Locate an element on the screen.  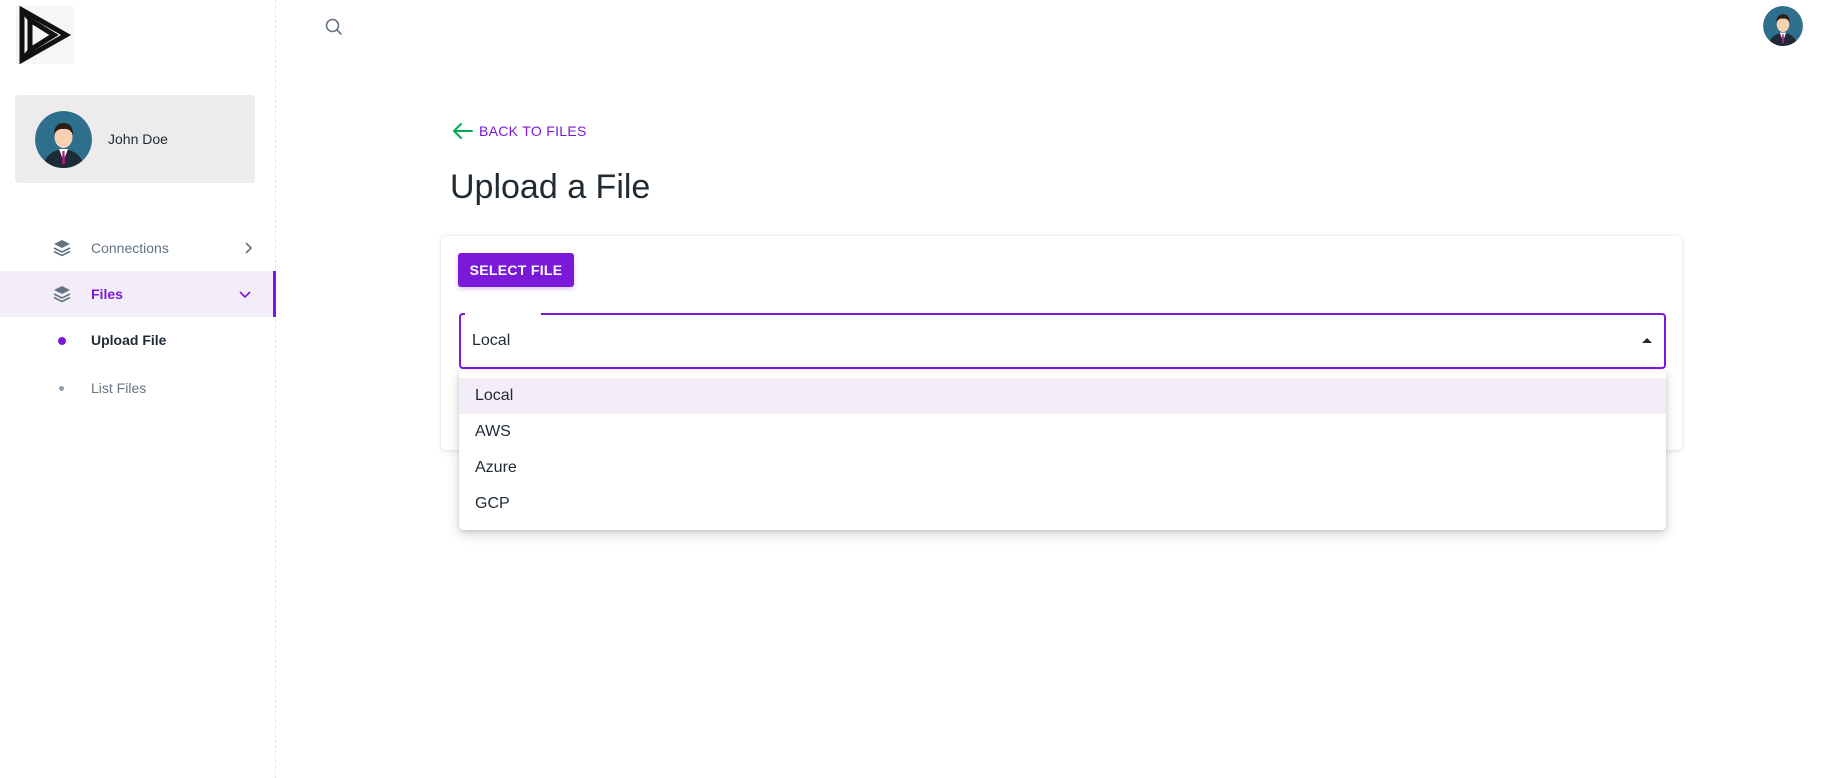
storage-dropdown-menu: Local AWS Azure GCP is located at coordinates (1062, 450).